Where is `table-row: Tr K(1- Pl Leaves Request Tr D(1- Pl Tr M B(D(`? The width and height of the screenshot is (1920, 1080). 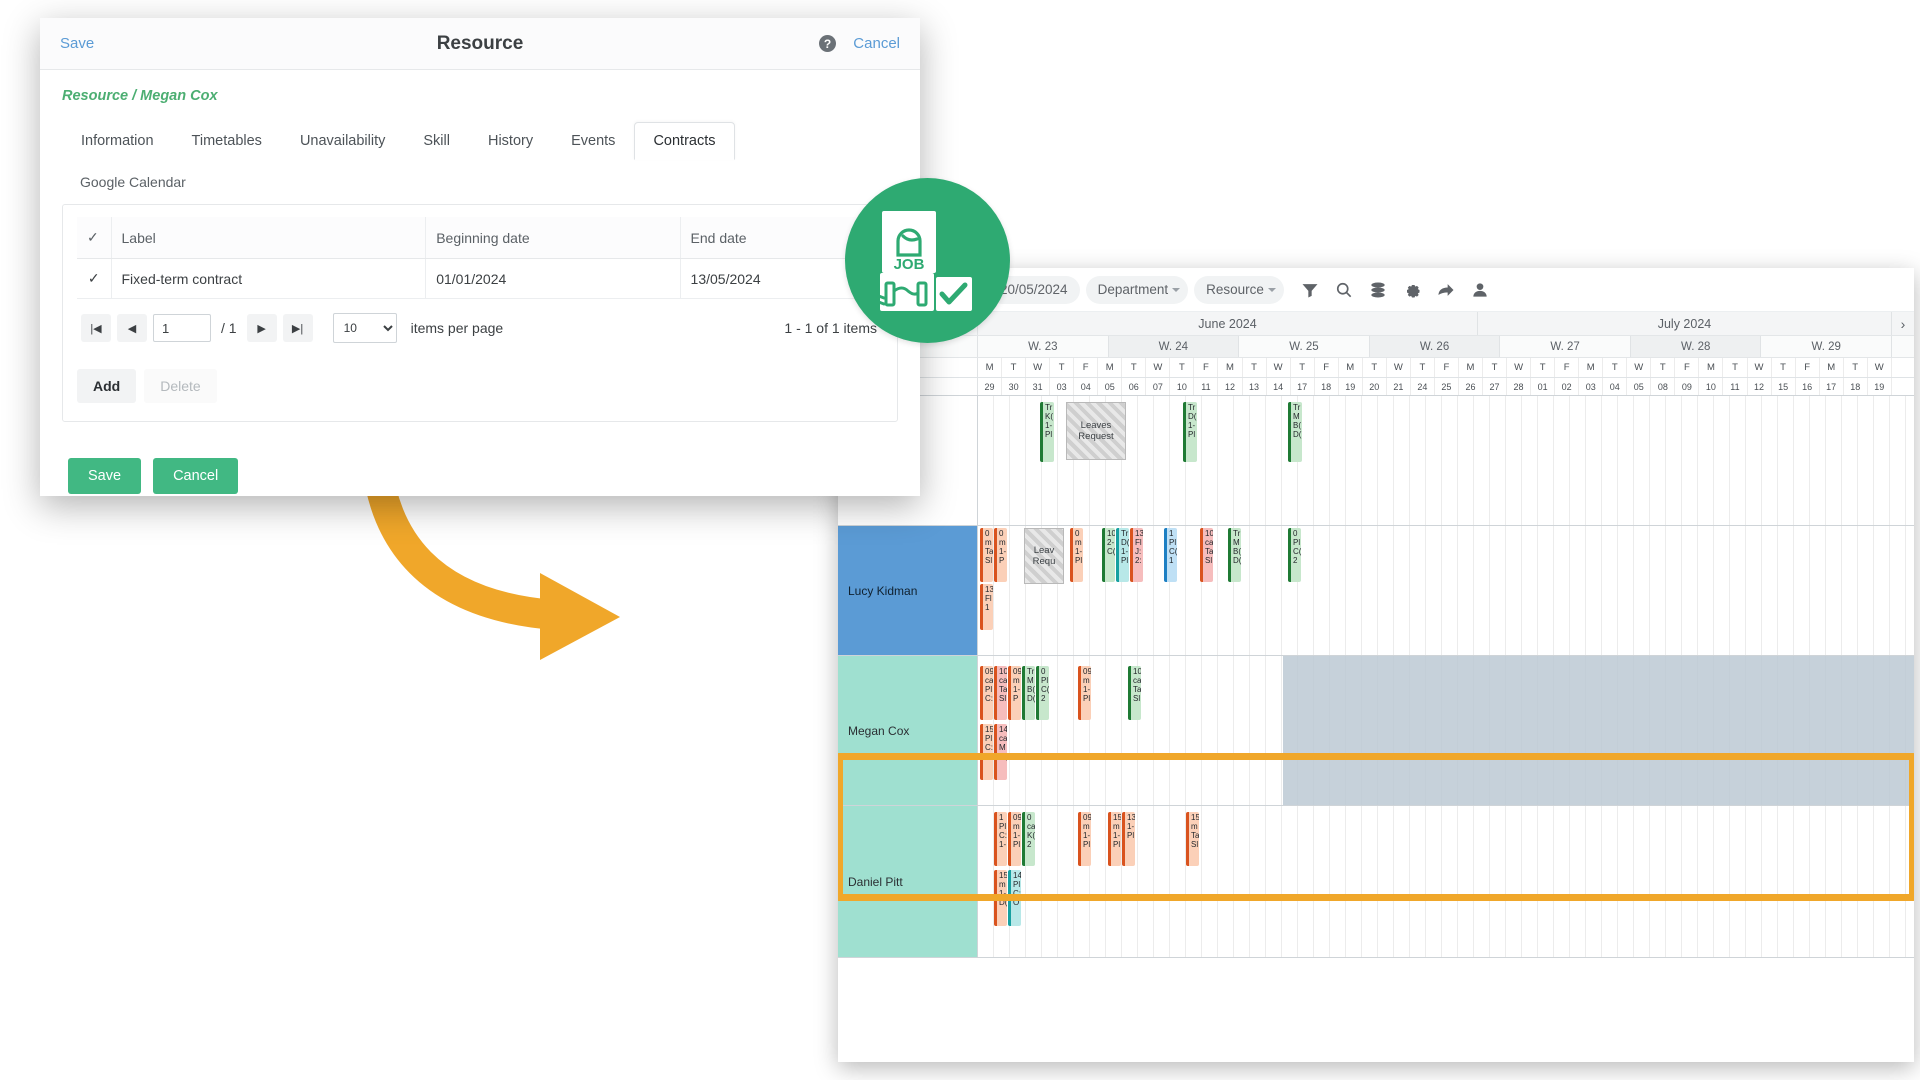 table-row: Tr K(1- Pl Leaves Request Tr D(1- Pl Tr M B(D( is located at coordinates (1376, 461).